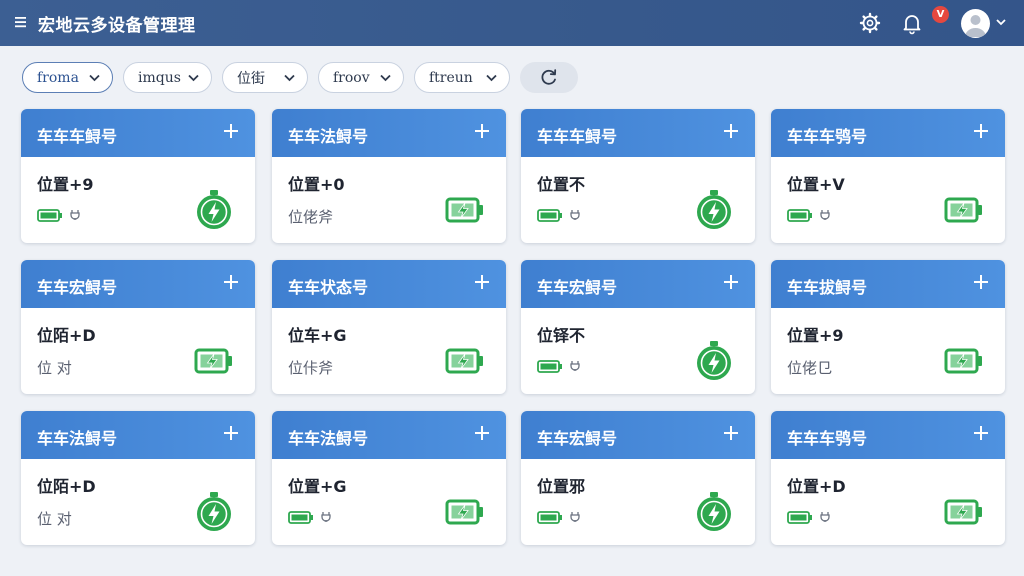 The image size is (1024, 576). What do you see at coordinates (138, 478) in the screenshot?
I see `device-card: 车车法鲟号 位陌+D 位 对` at bounding box center [138, 478].